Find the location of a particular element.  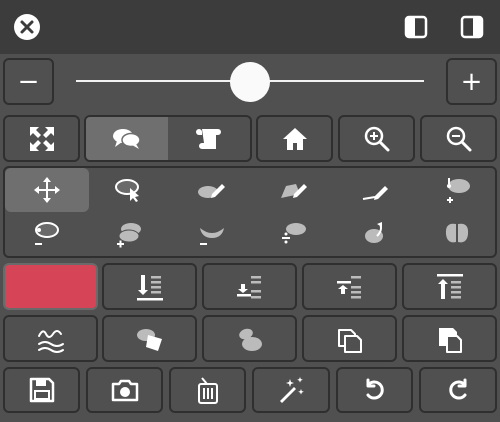

intersect-icon is located at coordinates (149, 339).